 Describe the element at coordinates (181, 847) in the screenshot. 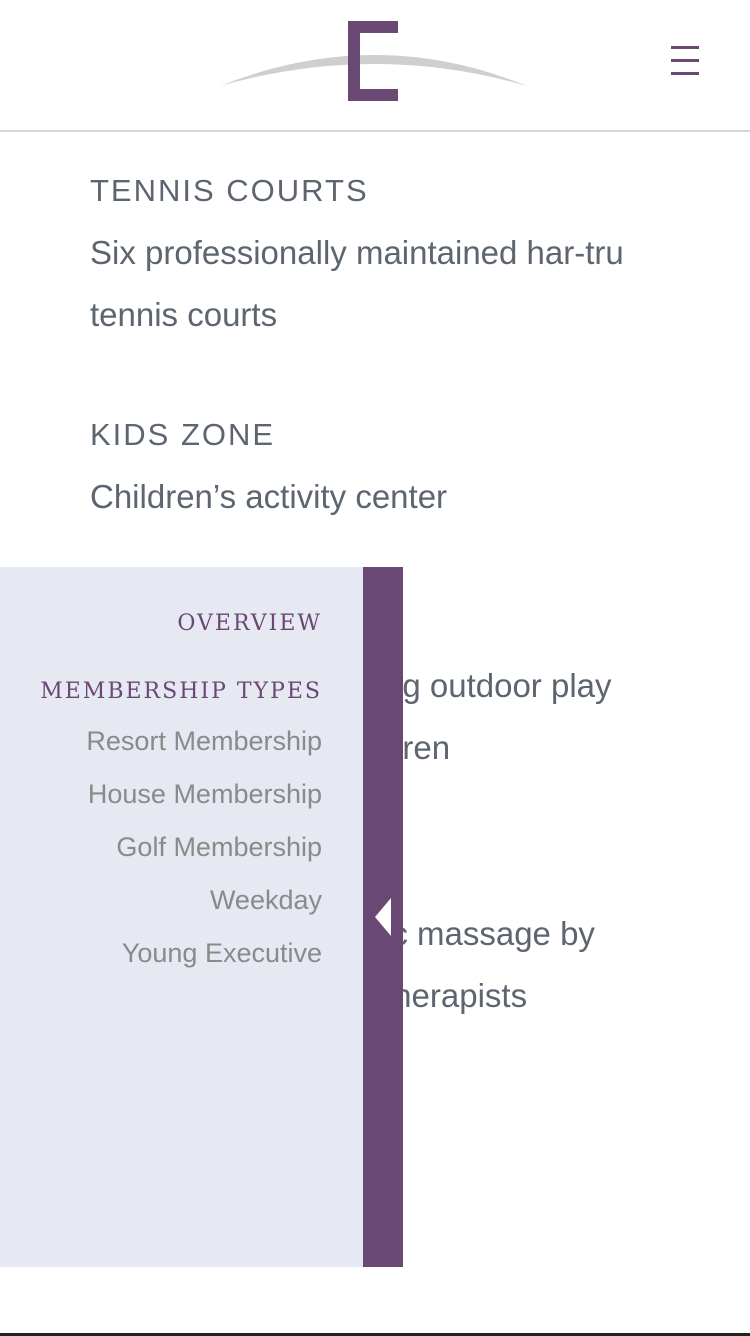

I see `nav-item-golf-membership: Golf Membership` at that location.